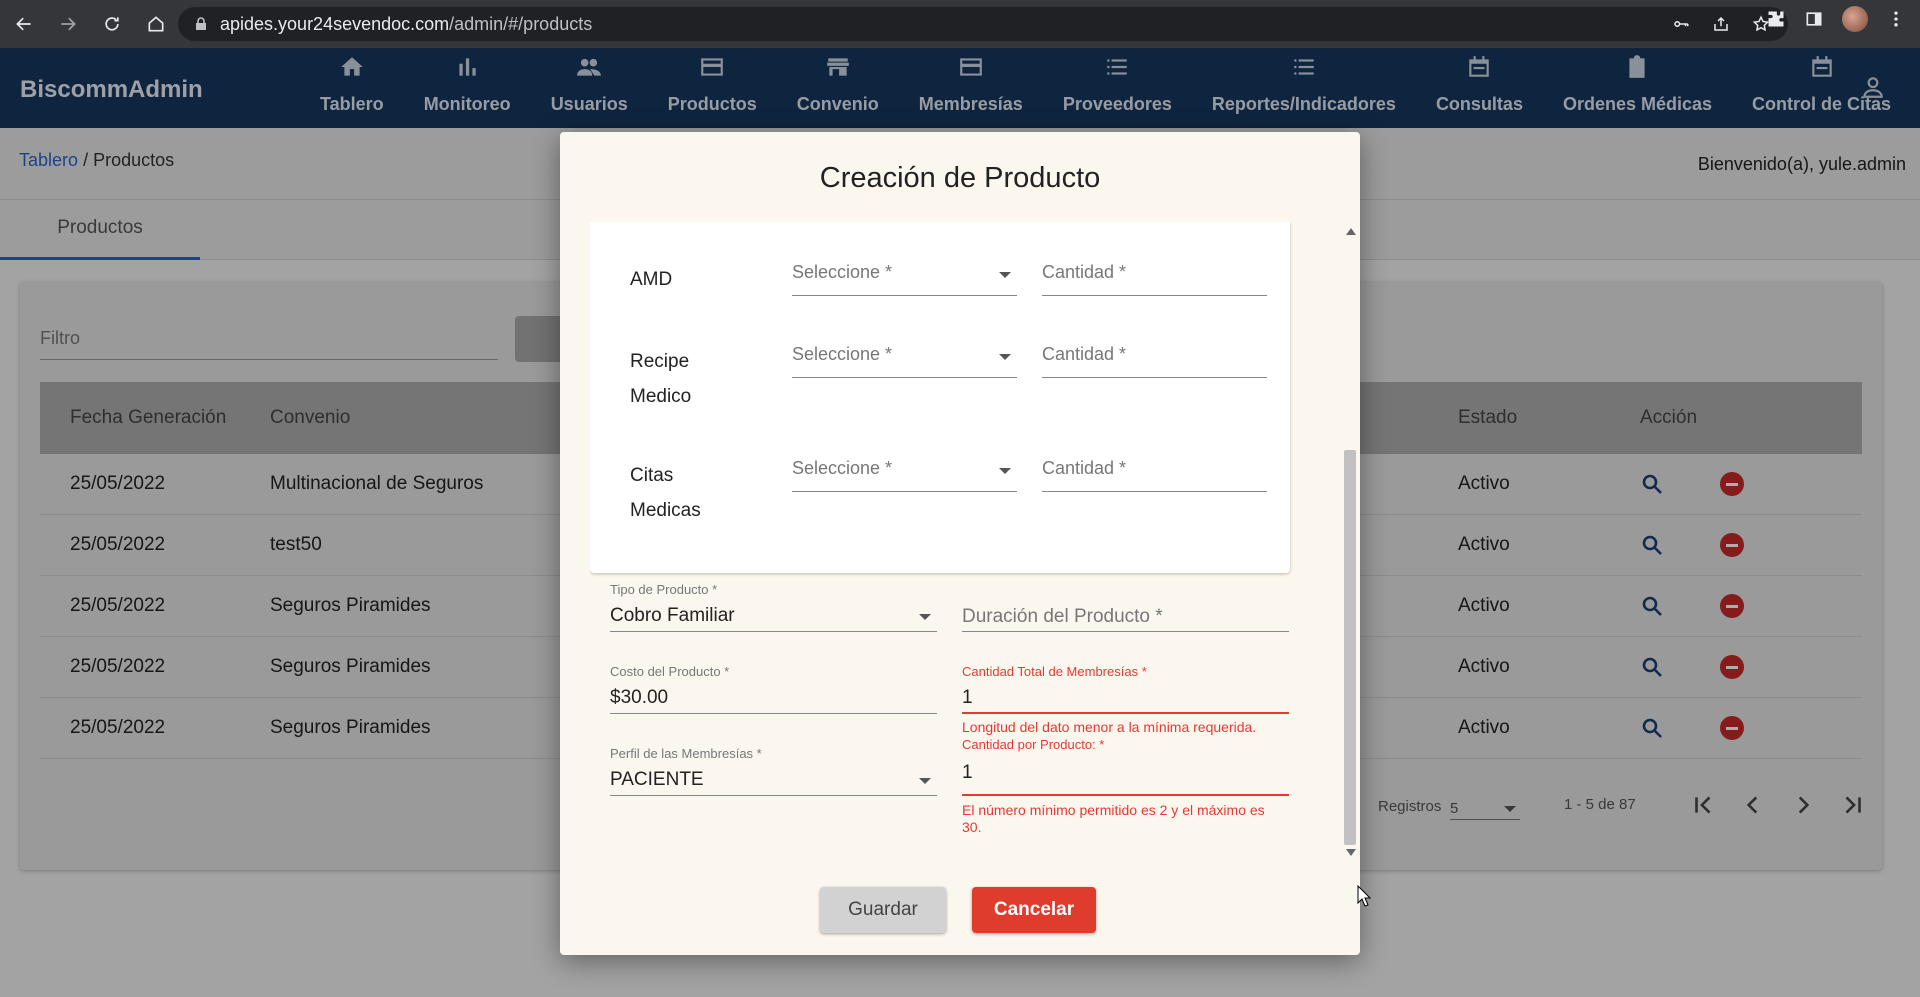 The height and width of the screenshot is (997, 1920). I want to click on mouse-cursor-icon, so click(1364, 896).